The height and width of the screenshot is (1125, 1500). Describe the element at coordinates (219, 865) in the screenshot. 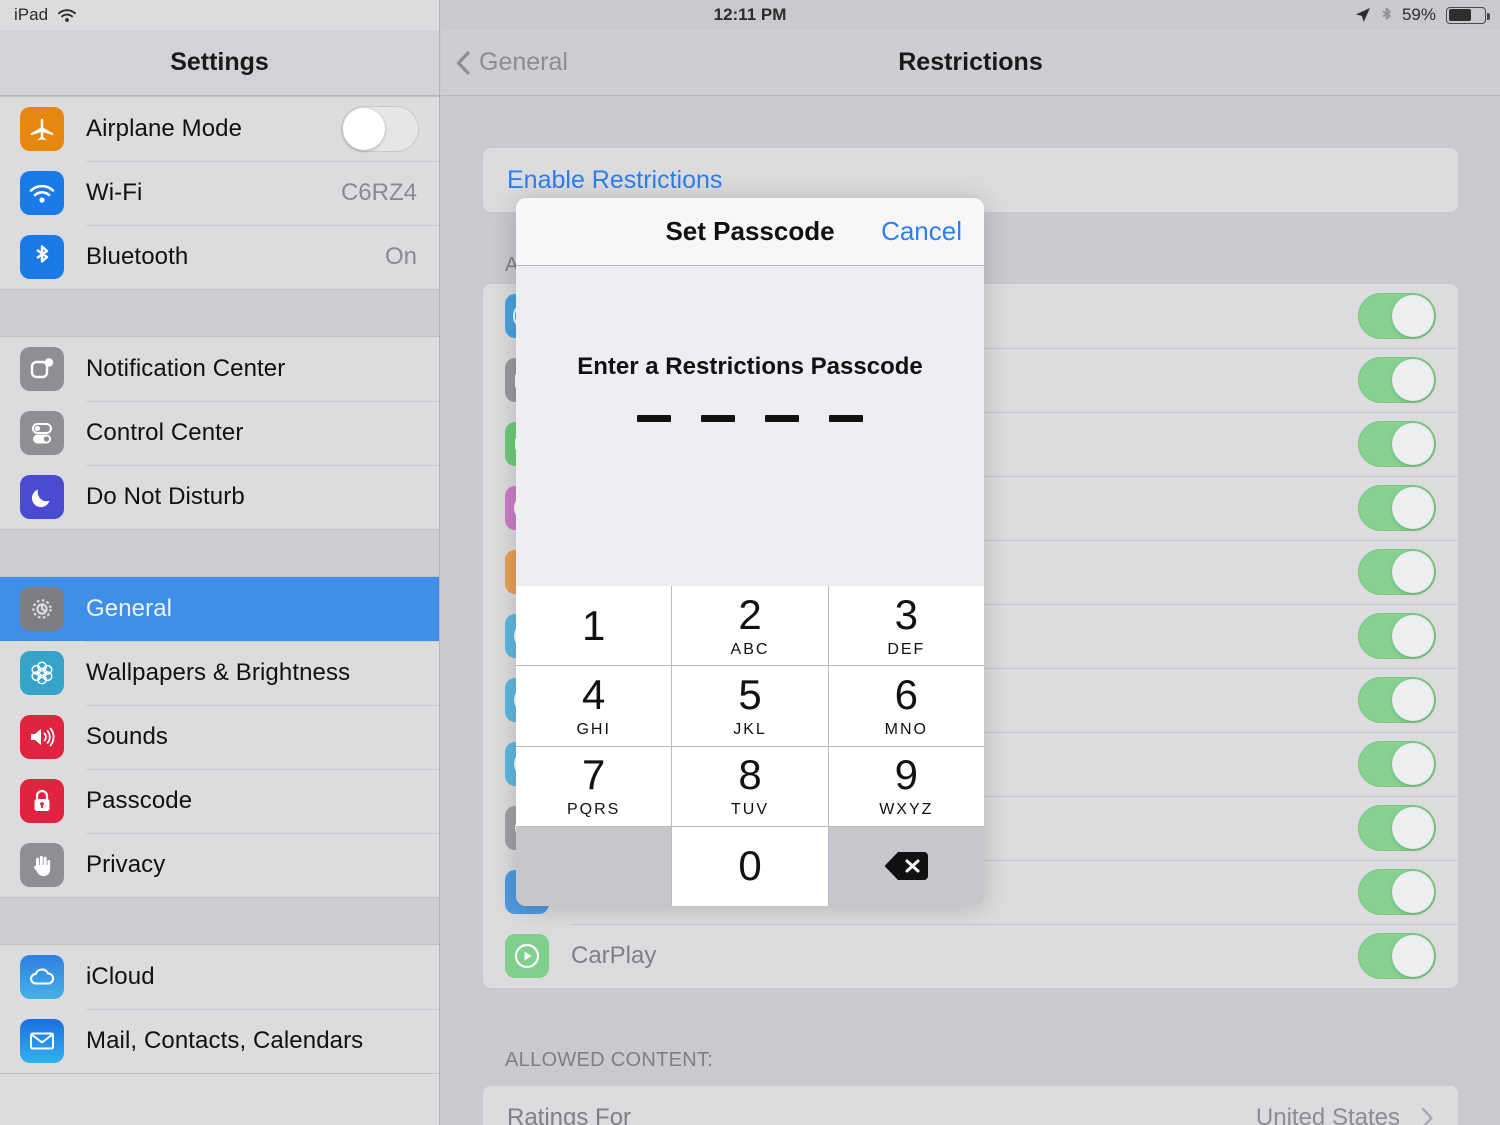

I see `sidebar-item-privacy: Privacy` at that location.